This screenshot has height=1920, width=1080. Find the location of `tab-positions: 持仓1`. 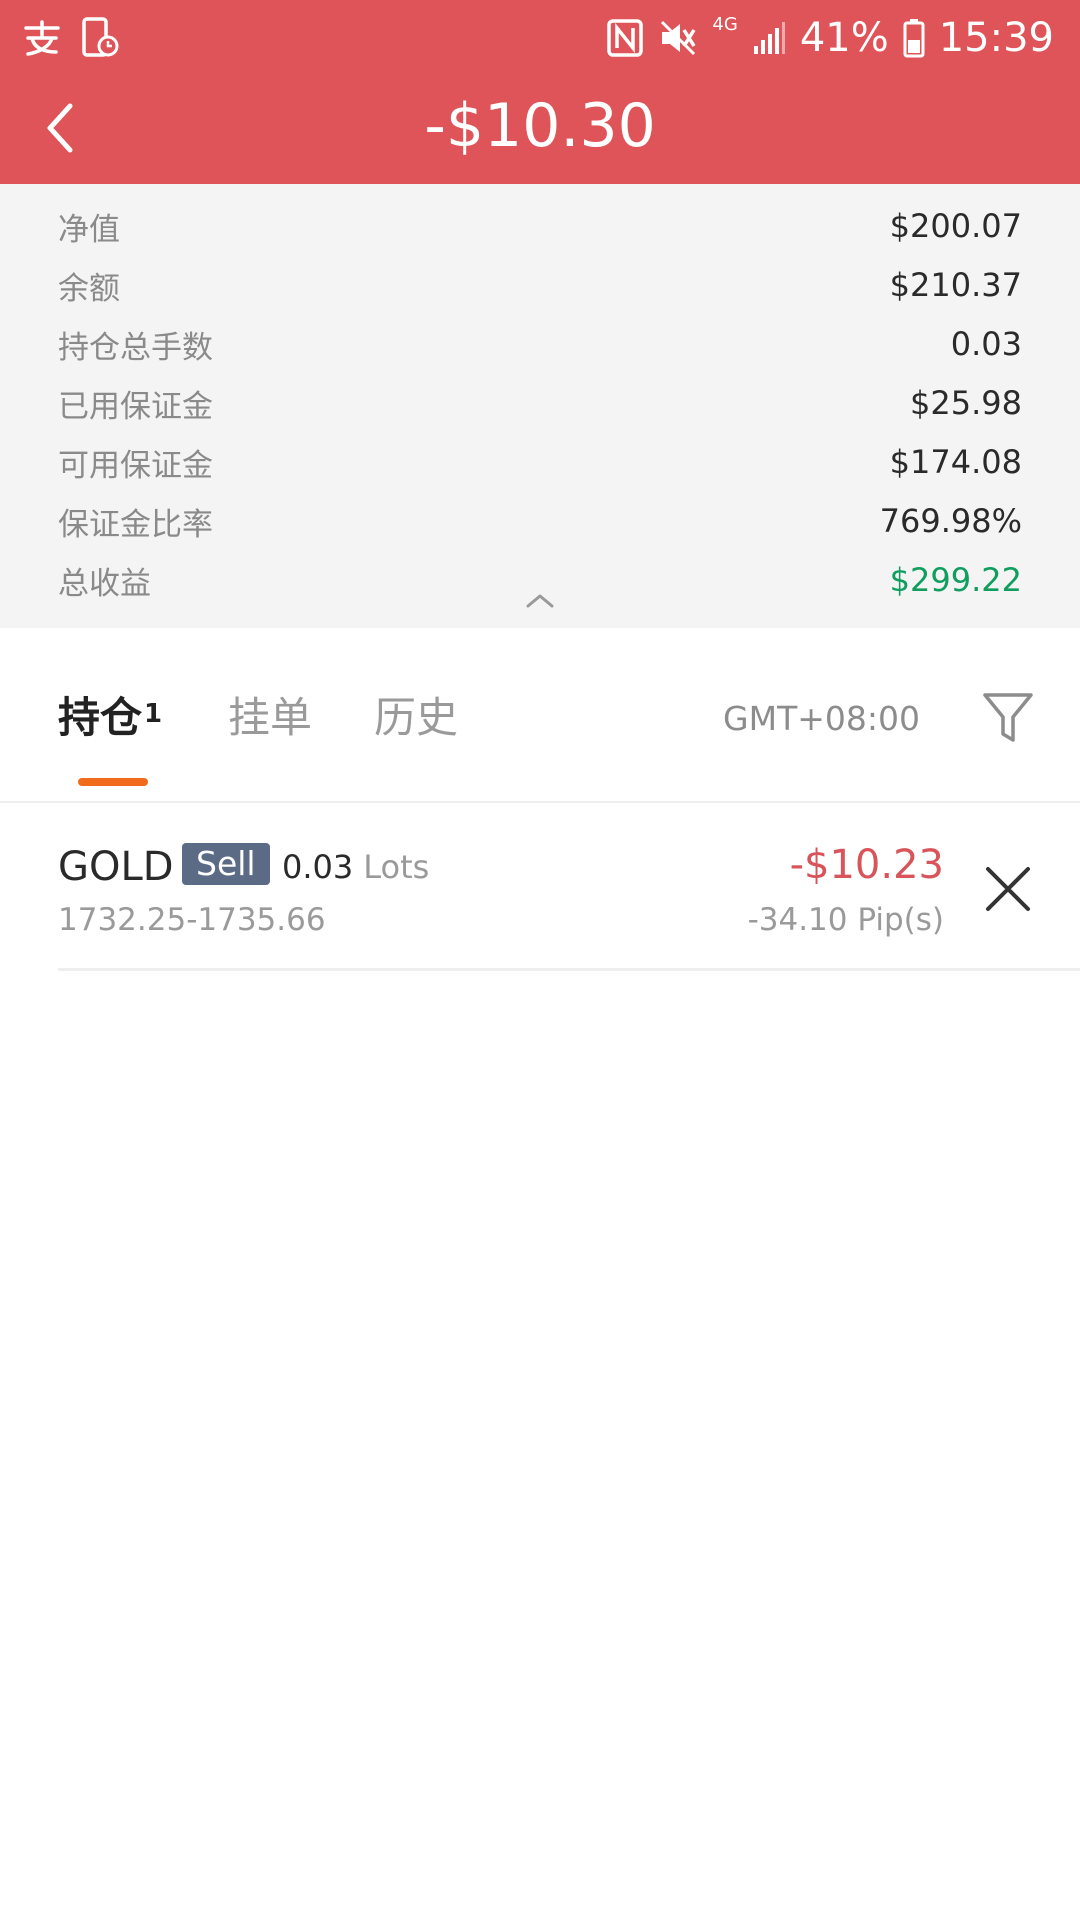

tab-positions: 持仓1 is located at coordinates (110, 718).